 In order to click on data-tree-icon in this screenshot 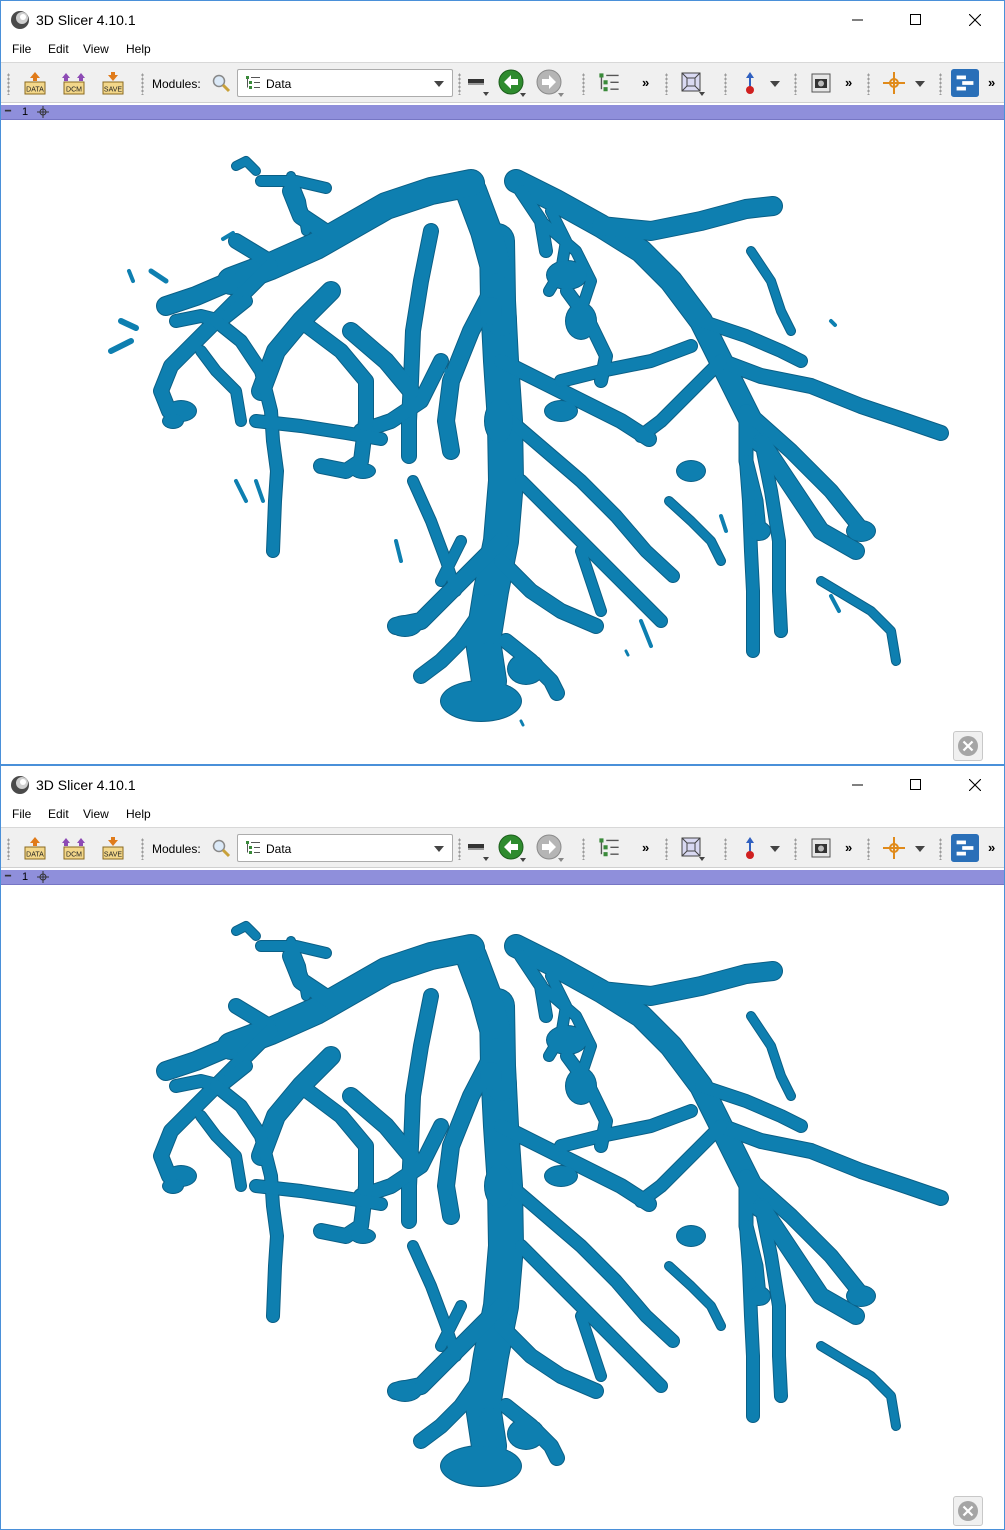, I will do `click(609, 847)`.